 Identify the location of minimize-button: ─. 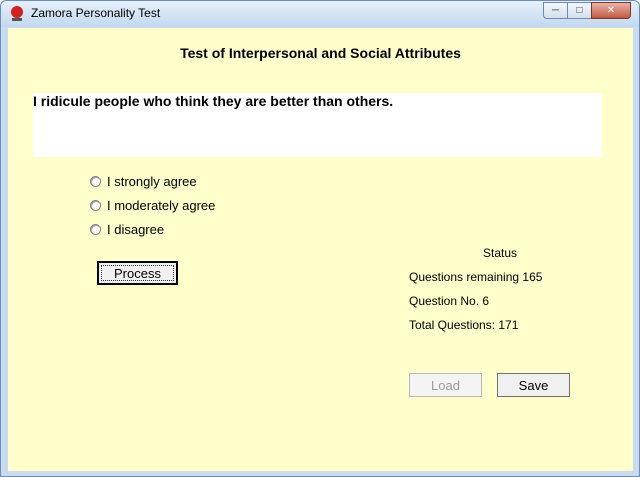
(555, 10).